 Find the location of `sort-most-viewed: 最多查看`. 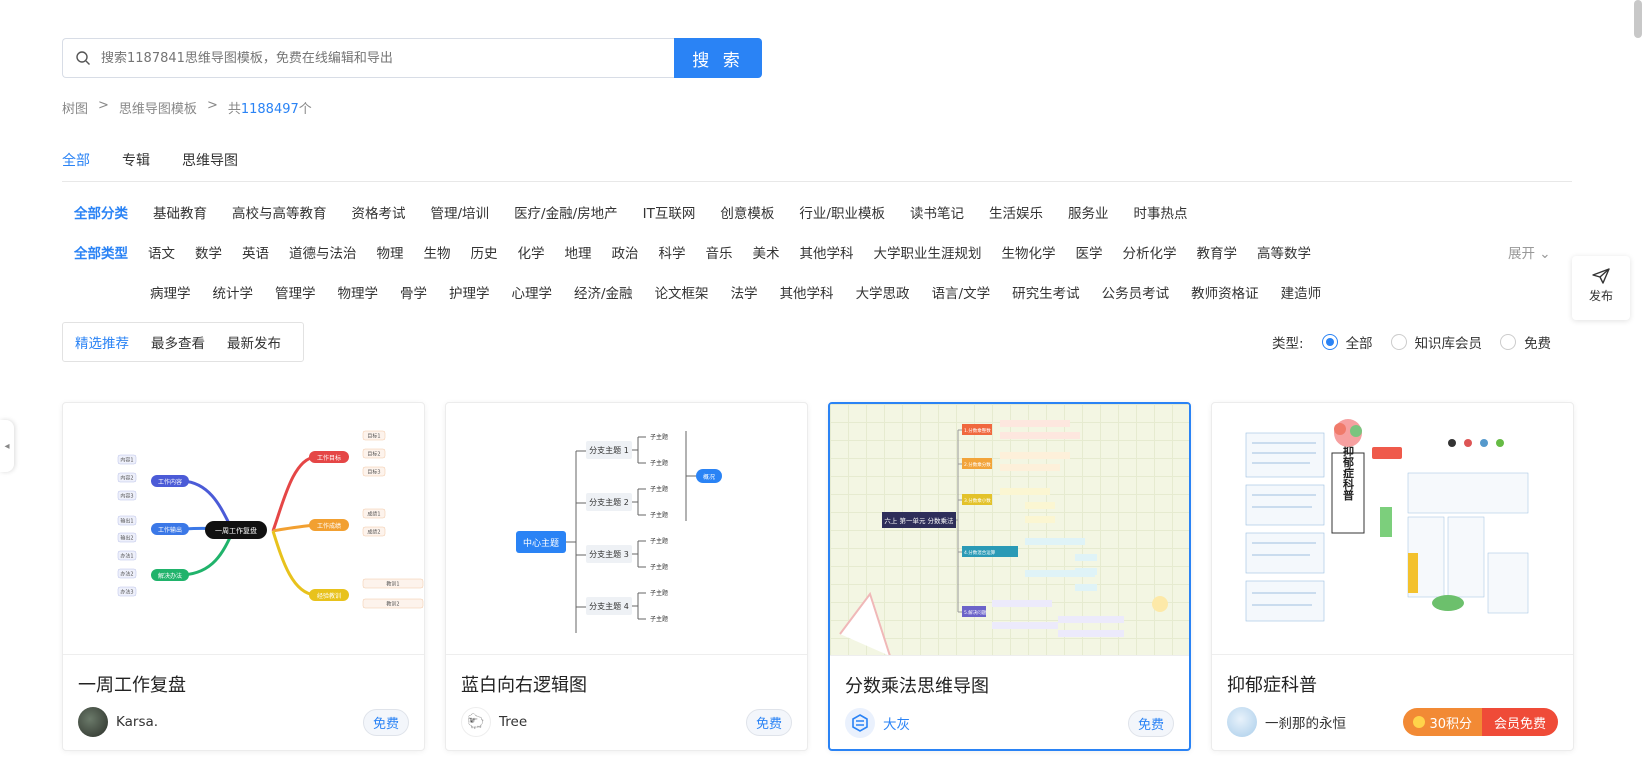

sort-most-viewed: 最多查看 is located at coordinates (178, 342).